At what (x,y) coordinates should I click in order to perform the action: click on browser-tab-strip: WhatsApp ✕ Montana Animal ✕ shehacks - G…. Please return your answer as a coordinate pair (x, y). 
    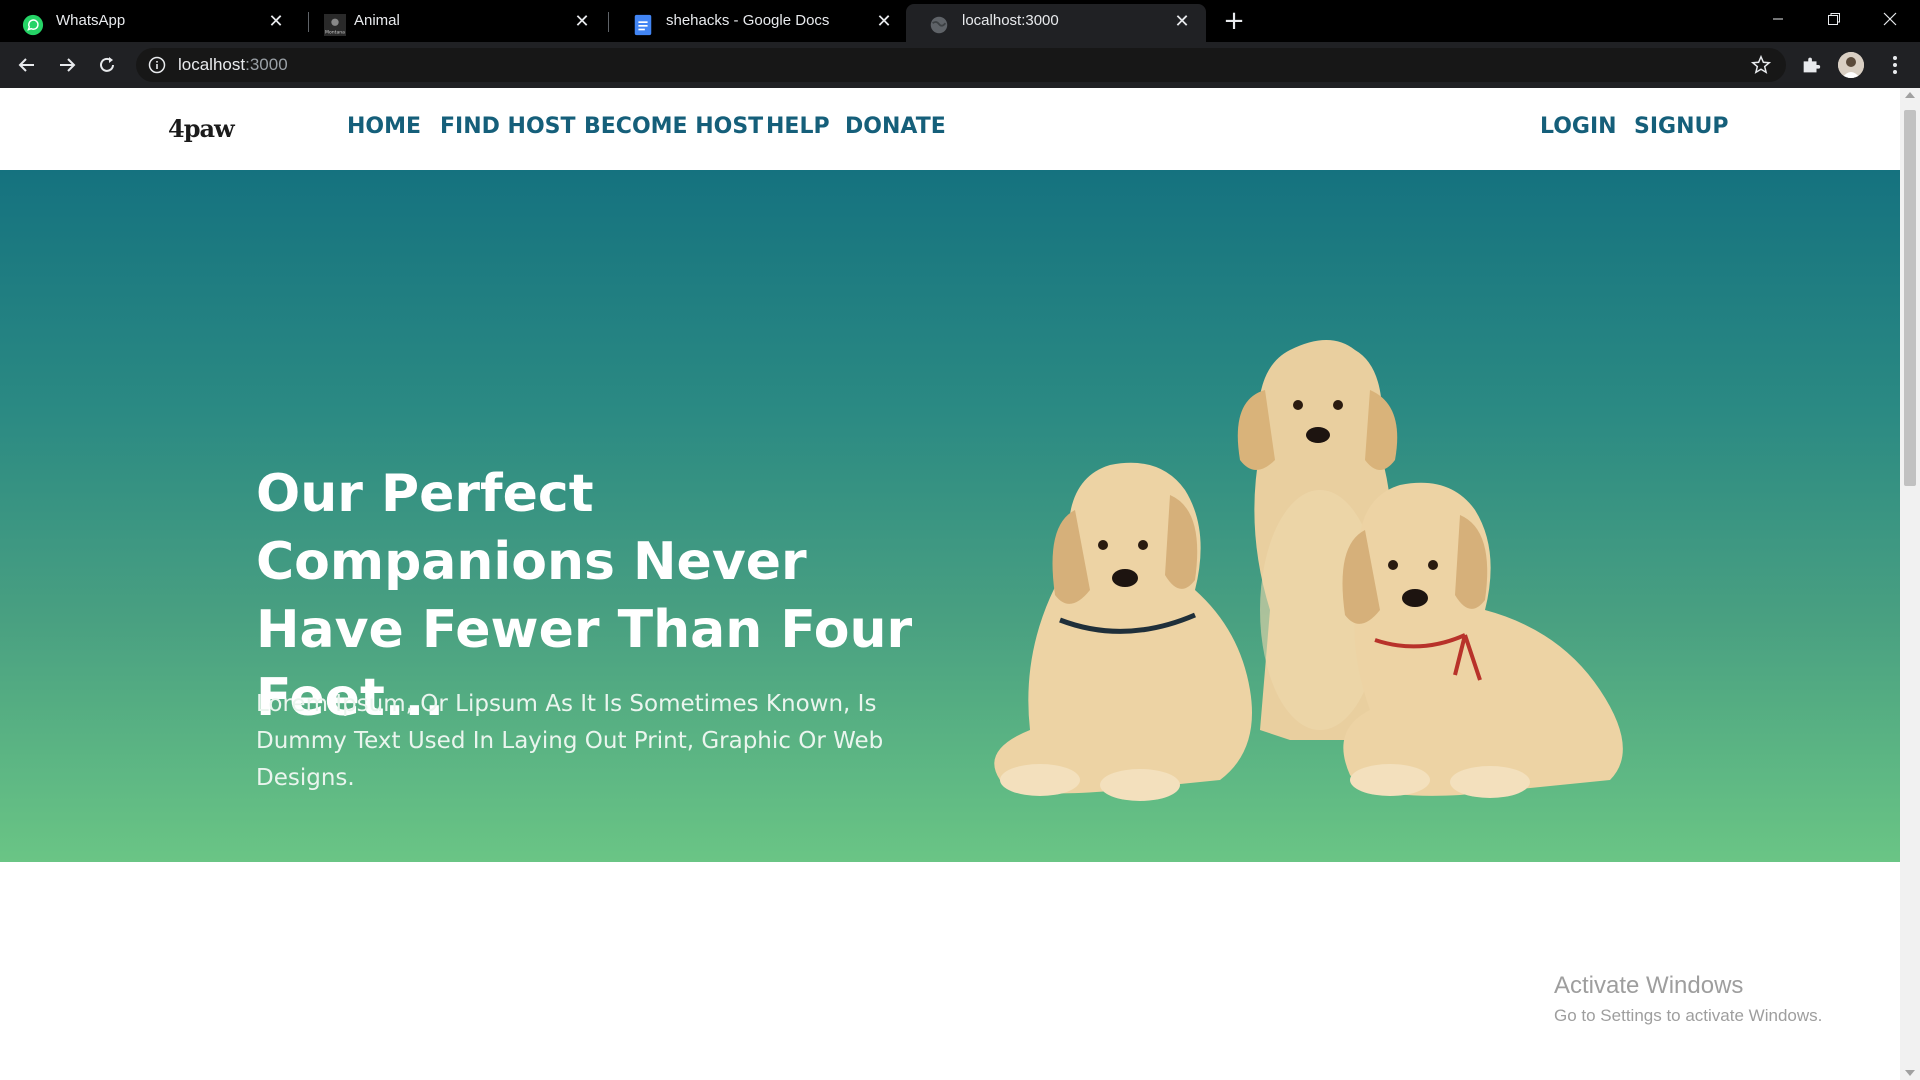
    Looking at the image, I should click on (960, 21).